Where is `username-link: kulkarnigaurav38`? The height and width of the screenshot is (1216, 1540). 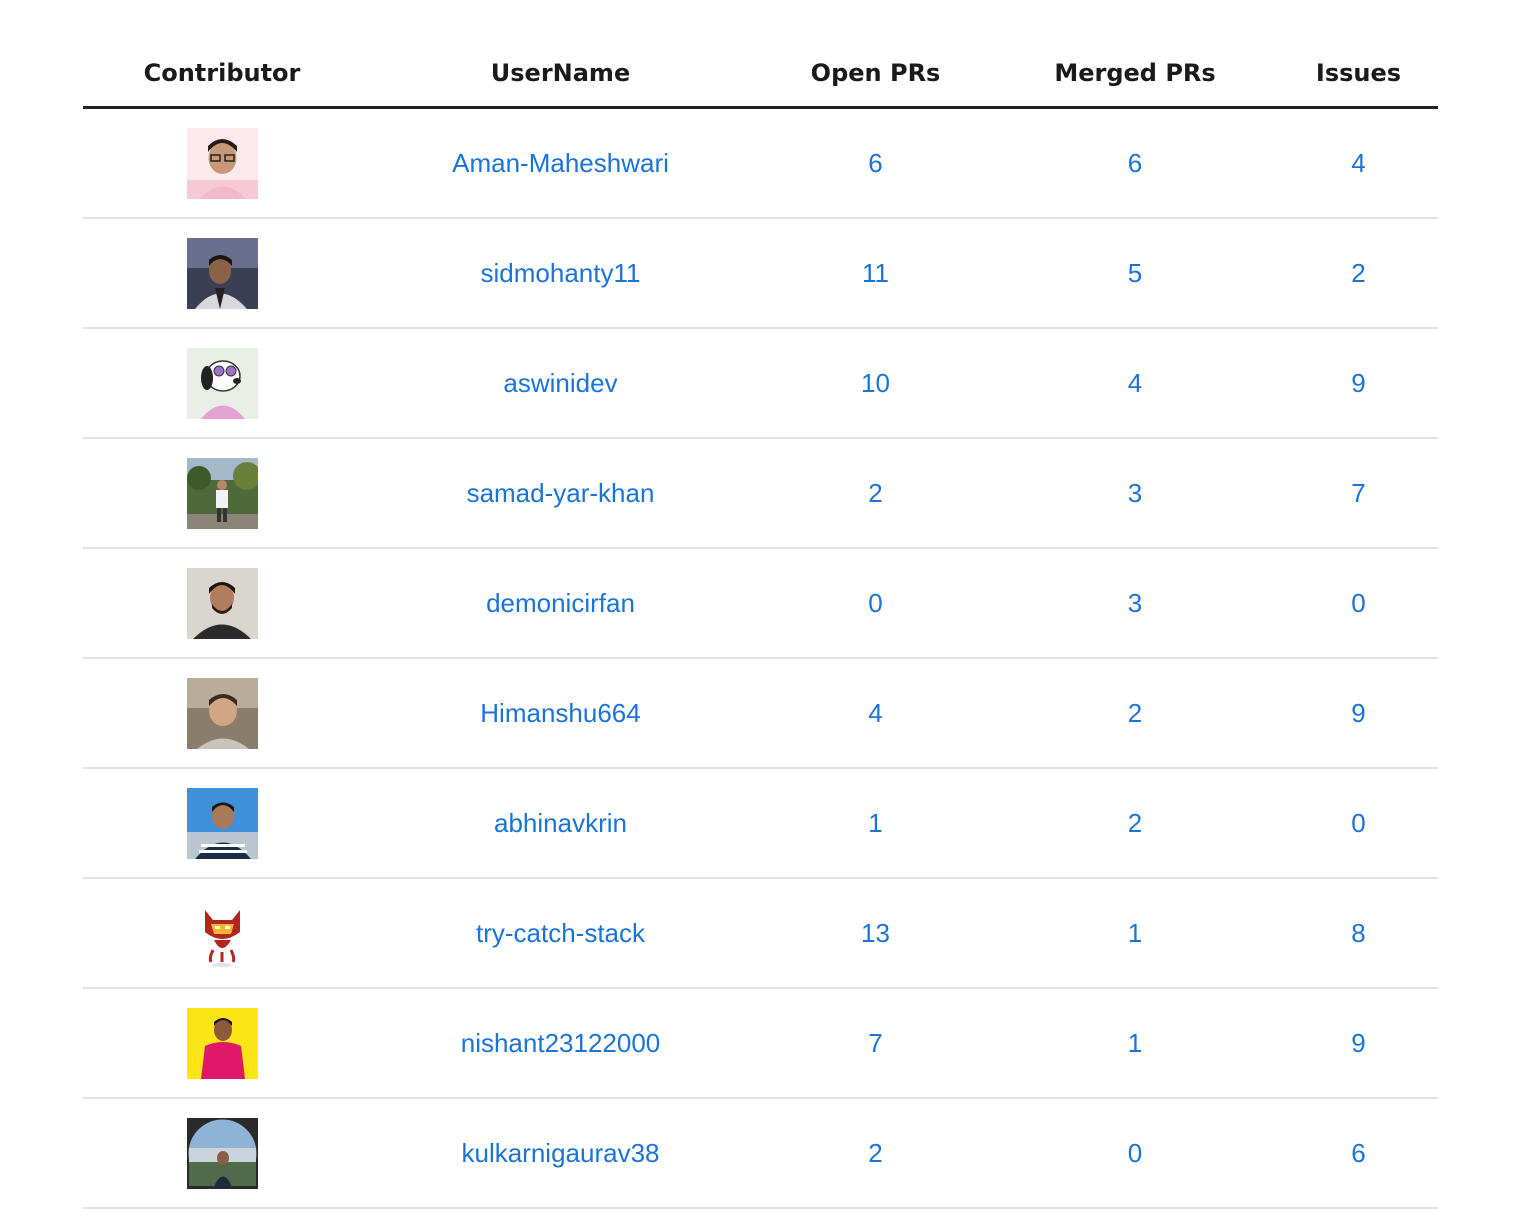 username-link: kulkarnigaurav38 is located at coordinates (560, 1153).